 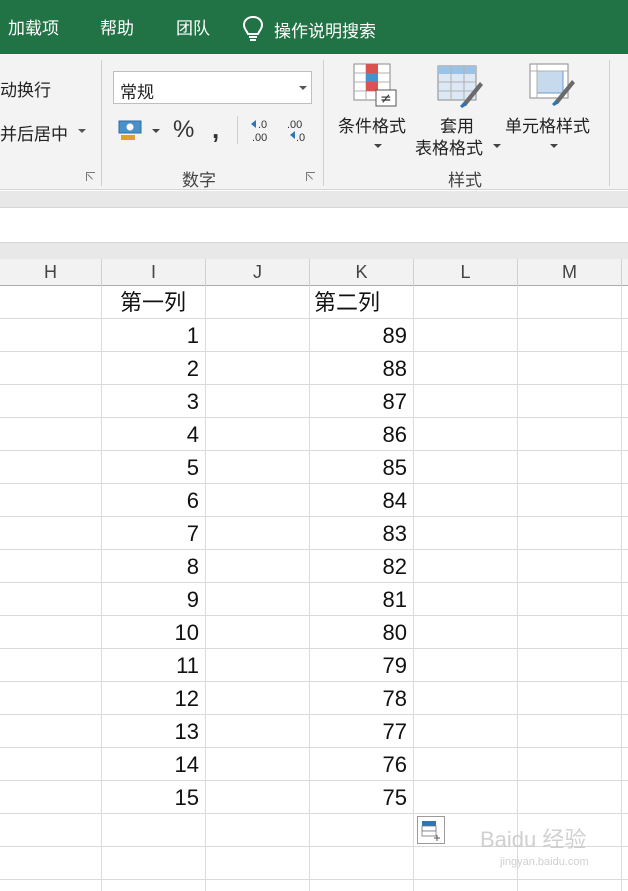 I want to click on cell-styles-label: 单元格样式, so click(x=547, y=124).